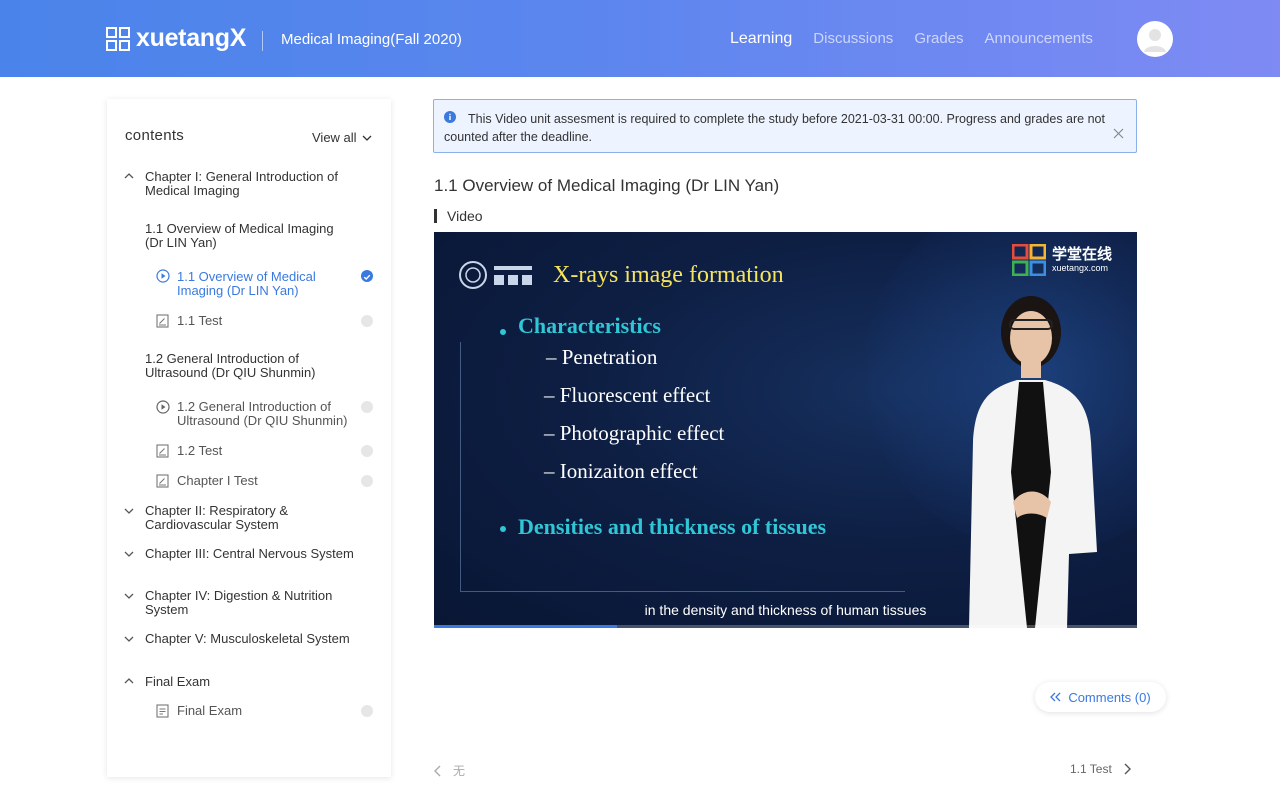  What do you see at coordinates (1091, 769) in the screenshot?
I see `next-unit-label: 1.1 Test` at bounding box center [1091, 769].